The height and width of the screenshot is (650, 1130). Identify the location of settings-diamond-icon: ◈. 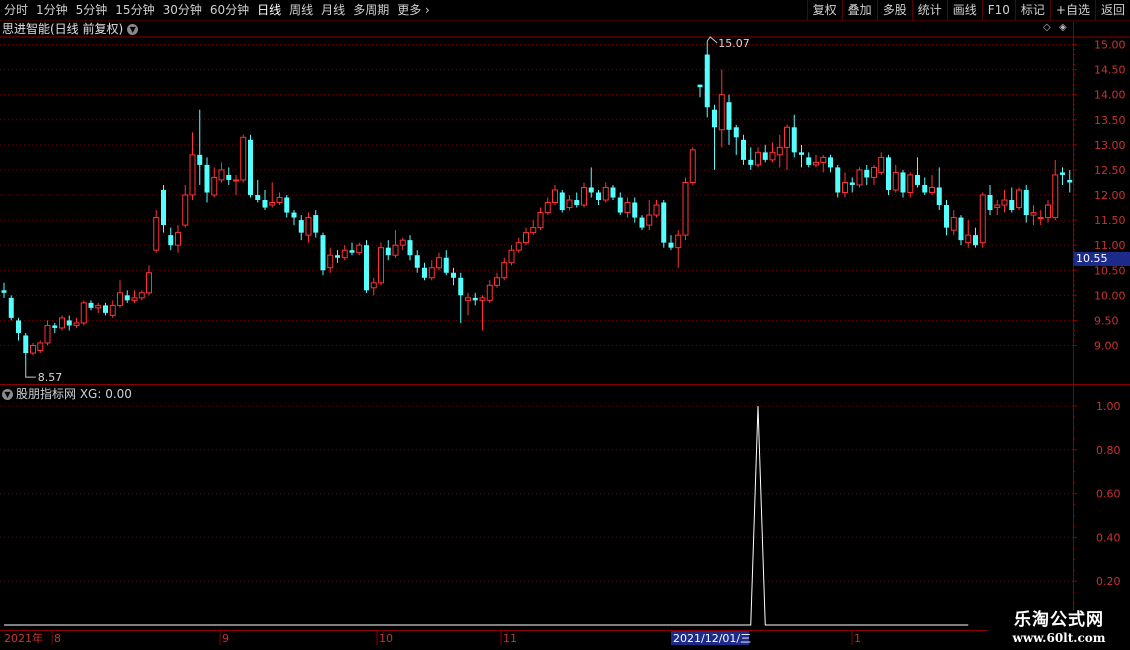
(1063, 27).